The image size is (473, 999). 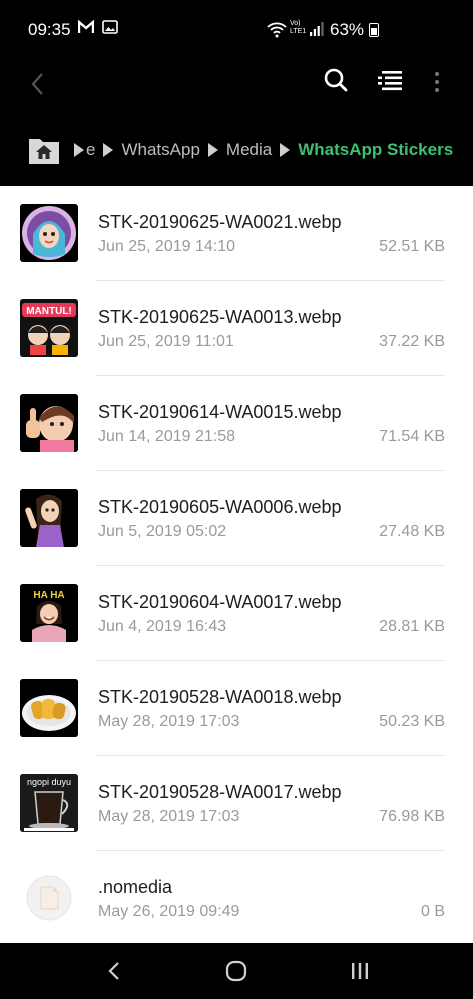 What do you see at coordinates (249, 150) in the screenshot?
I see `crumb-media: Media` at bounding box center [249, 150].